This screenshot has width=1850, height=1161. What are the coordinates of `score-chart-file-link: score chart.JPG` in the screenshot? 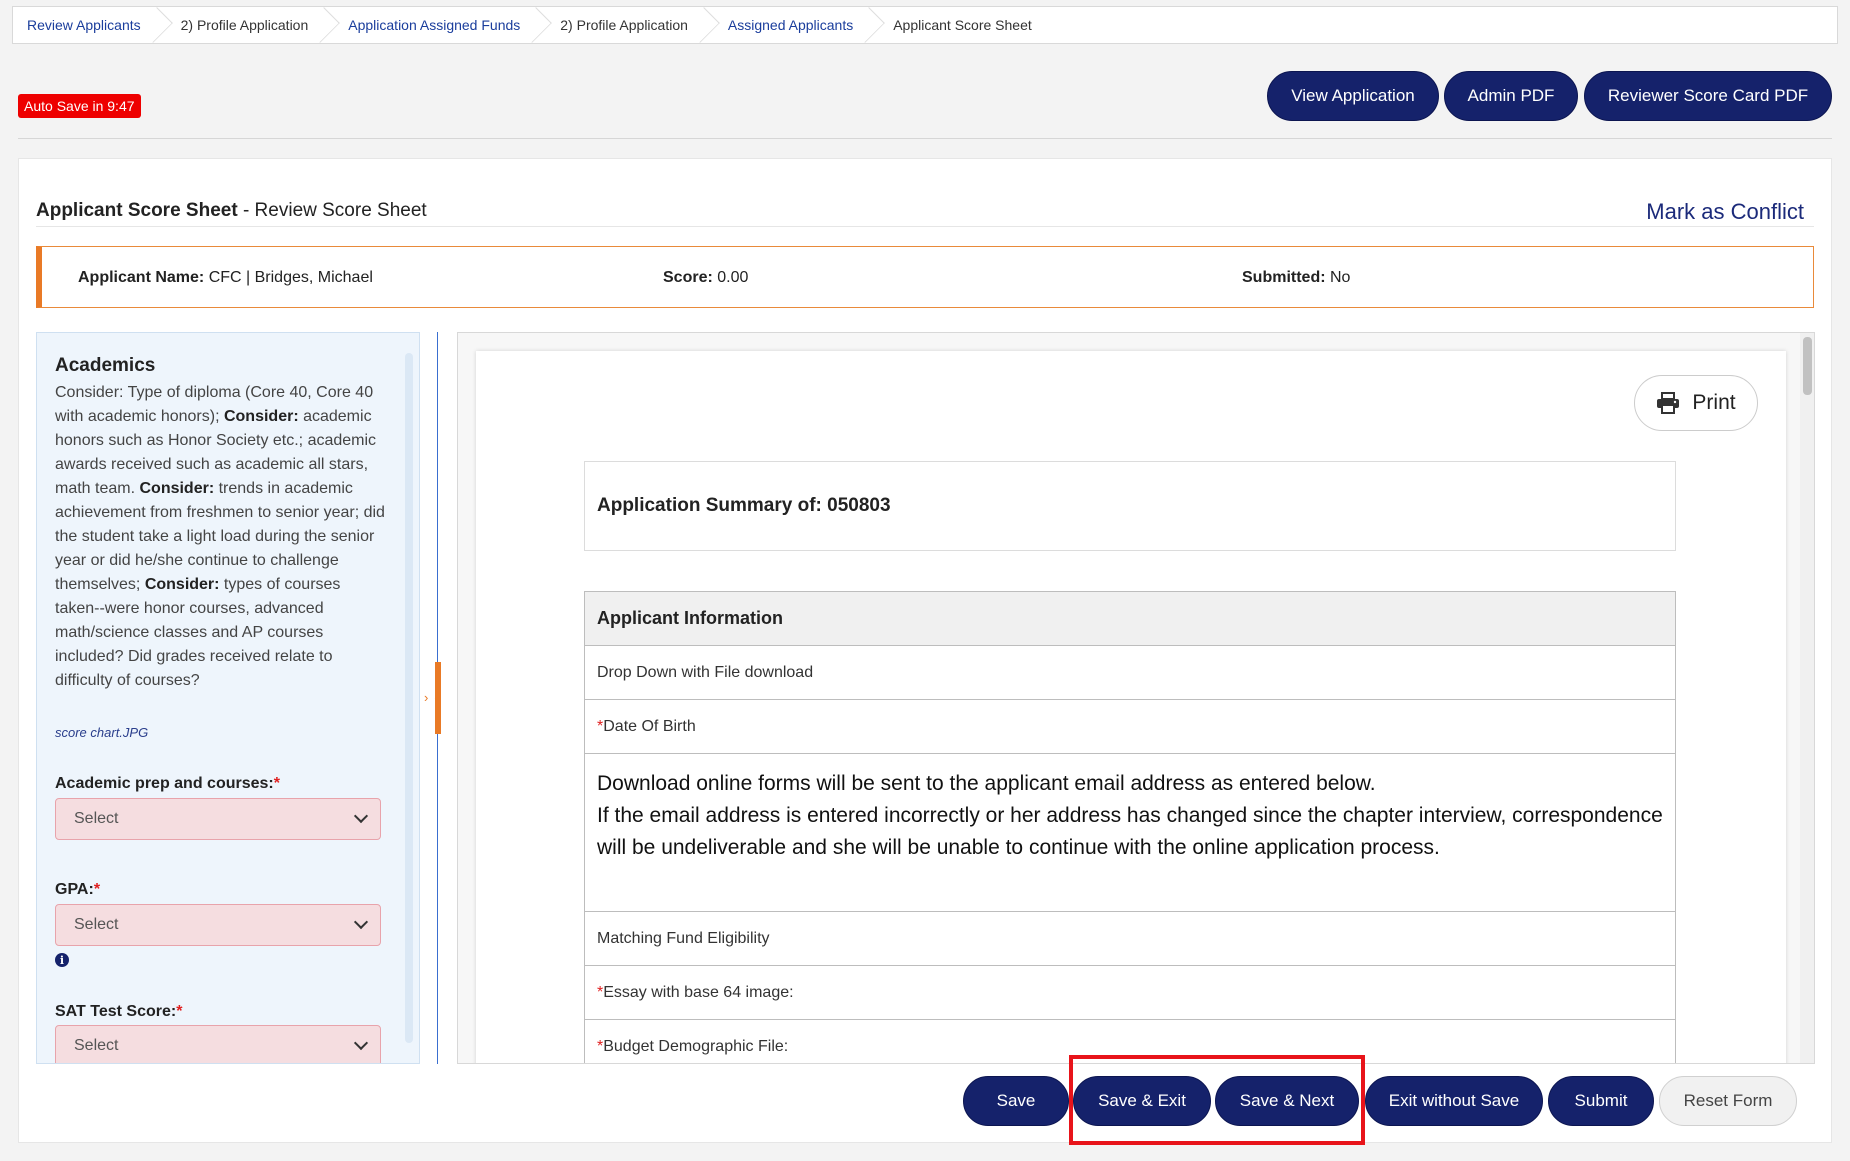 It's located at (101, 732).